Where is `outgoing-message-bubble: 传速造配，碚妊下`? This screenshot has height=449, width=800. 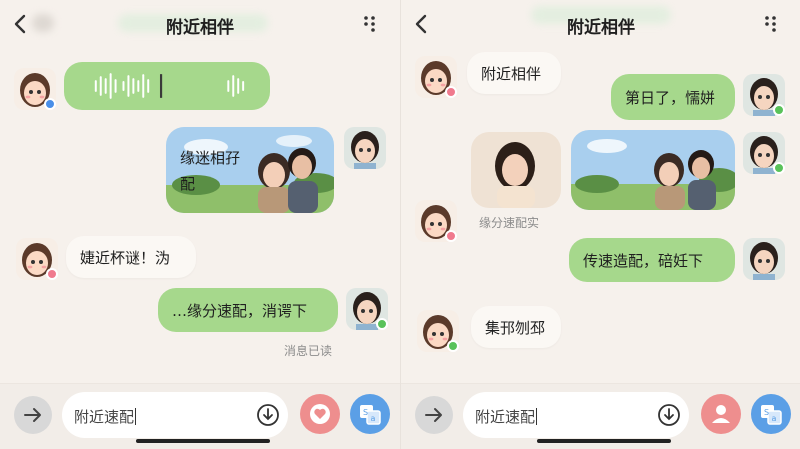 outgoing-message-bubble: 传速造配，碚妊下 is located at coordinates (652, 260).